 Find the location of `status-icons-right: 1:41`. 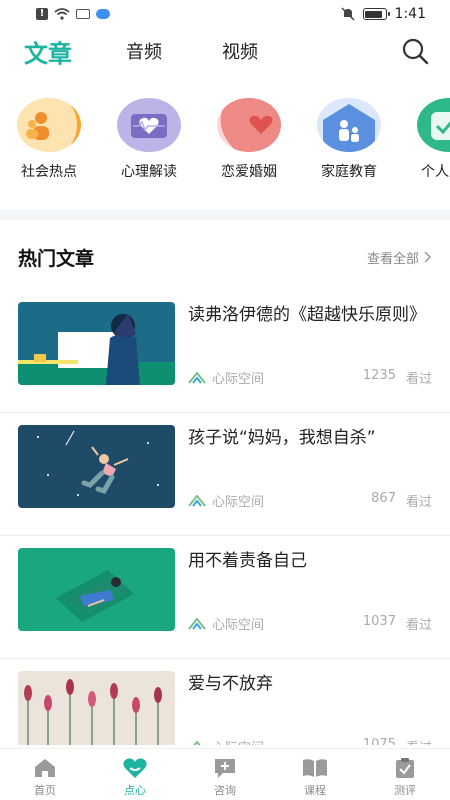

status-icons-right: 1:41 is located at coordinates (383, 14).